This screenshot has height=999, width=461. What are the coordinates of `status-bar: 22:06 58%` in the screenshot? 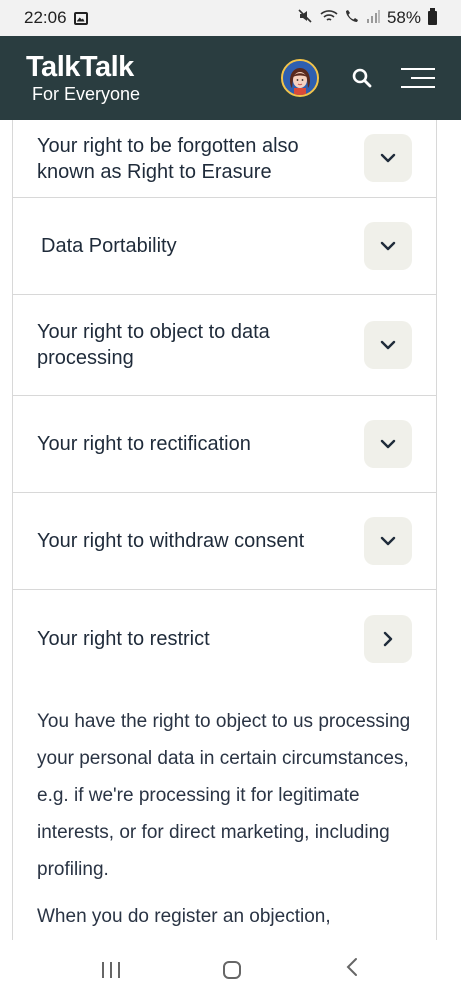 It's located at (230, 18).